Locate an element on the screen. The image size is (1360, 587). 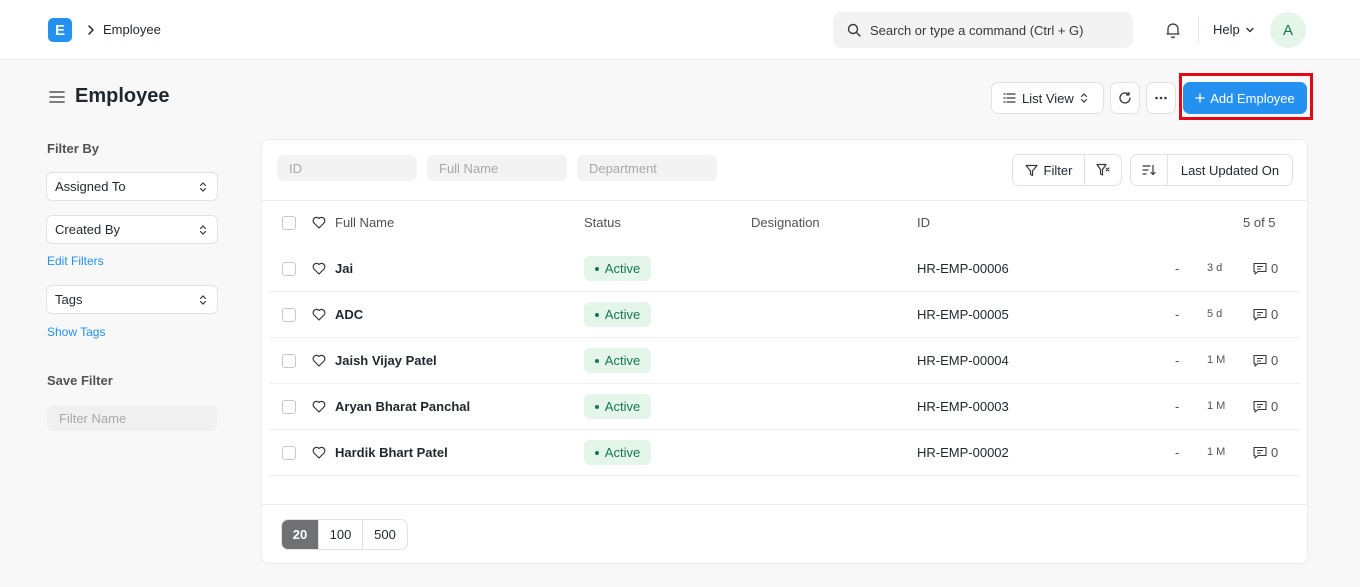
employee-name-link: Jai is located at coordinates (344, 268).